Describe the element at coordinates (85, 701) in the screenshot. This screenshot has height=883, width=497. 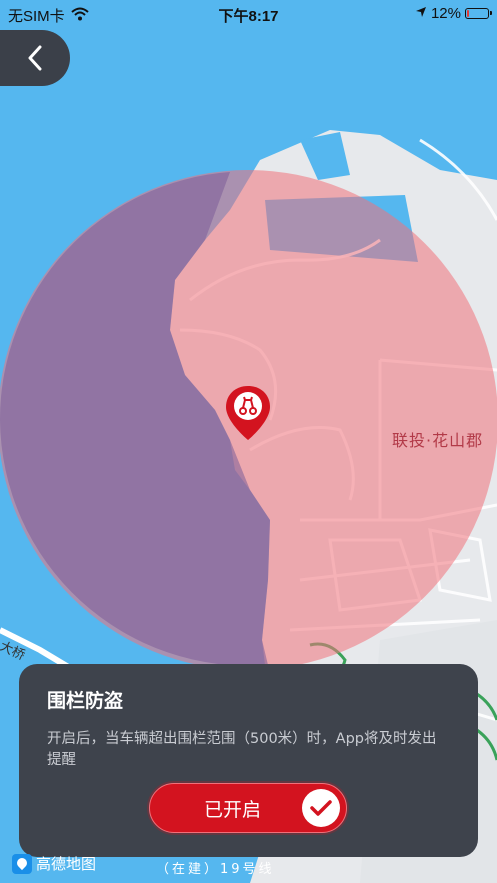
I see `card-title: 围栏防盗` at that location.